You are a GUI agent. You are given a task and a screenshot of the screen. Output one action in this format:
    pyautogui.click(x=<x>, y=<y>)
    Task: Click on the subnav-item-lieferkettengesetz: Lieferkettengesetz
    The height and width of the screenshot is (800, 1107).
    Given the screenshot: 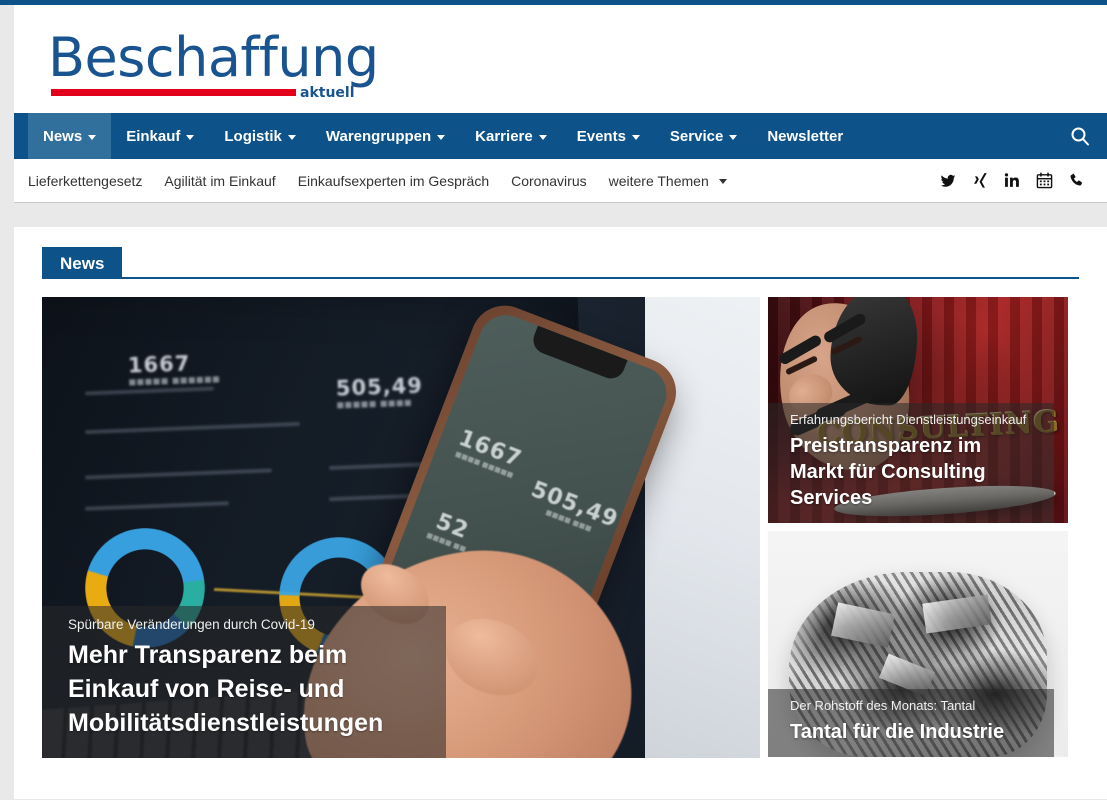 What is the action you would take?
    pyautogui.click(x=85, y=181)
    